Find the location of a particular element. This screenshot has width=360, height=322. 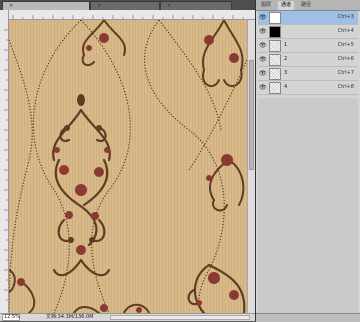

vertical-ruler is located at coordinates (4, 161).